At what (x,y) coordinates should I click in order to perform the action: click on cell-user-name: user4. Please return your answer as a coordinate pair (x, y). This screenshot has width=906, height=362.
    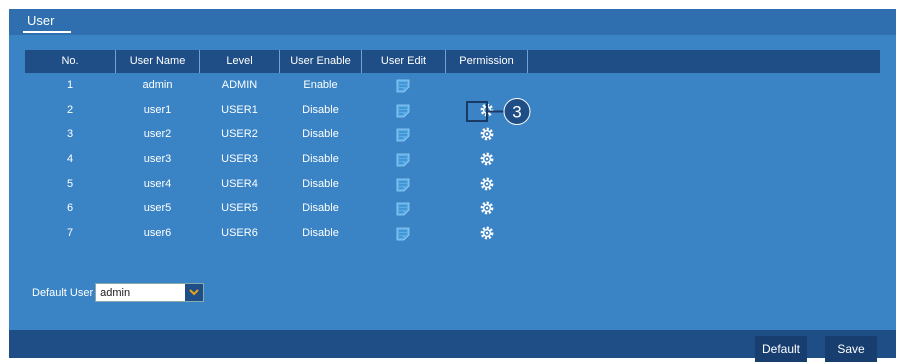
    Looking at the image, I should click on (157, 183).